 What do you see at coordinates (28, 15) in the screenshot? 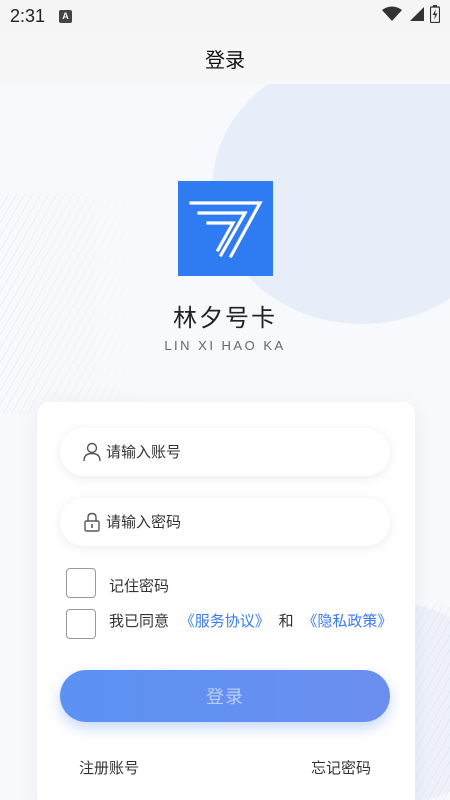
I see `status-time: 2:31` at bounding box center [28, 15].